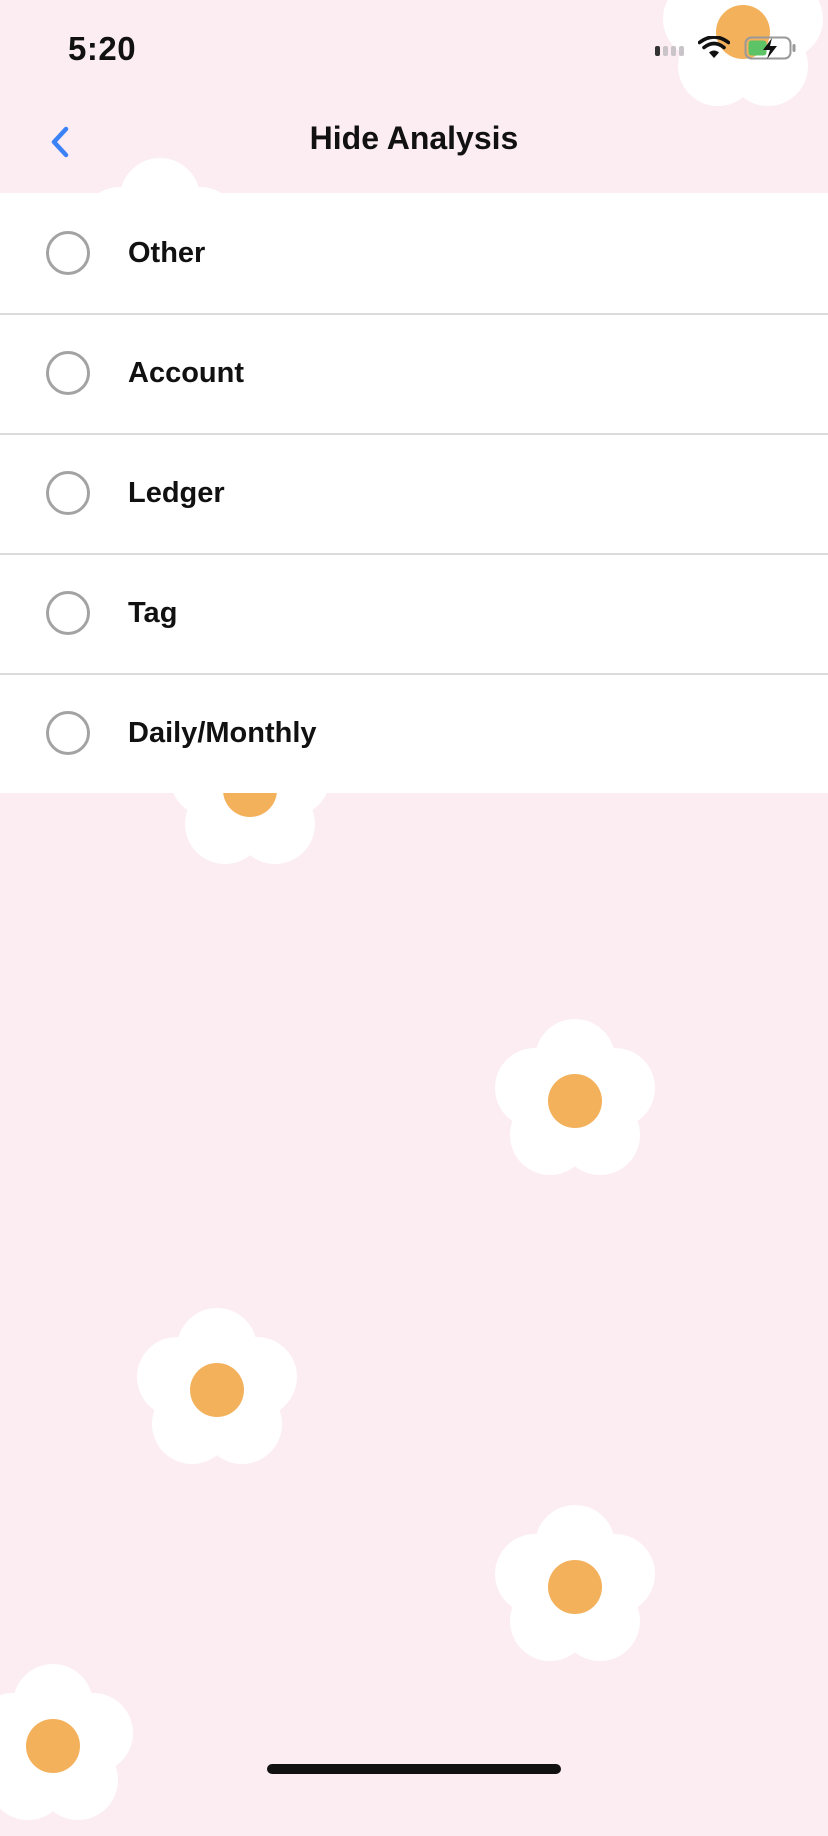 The width and height of the screenshot is (828, 1836). I want to click on navigation-bar: Hide Analysis, so click(414, 142).